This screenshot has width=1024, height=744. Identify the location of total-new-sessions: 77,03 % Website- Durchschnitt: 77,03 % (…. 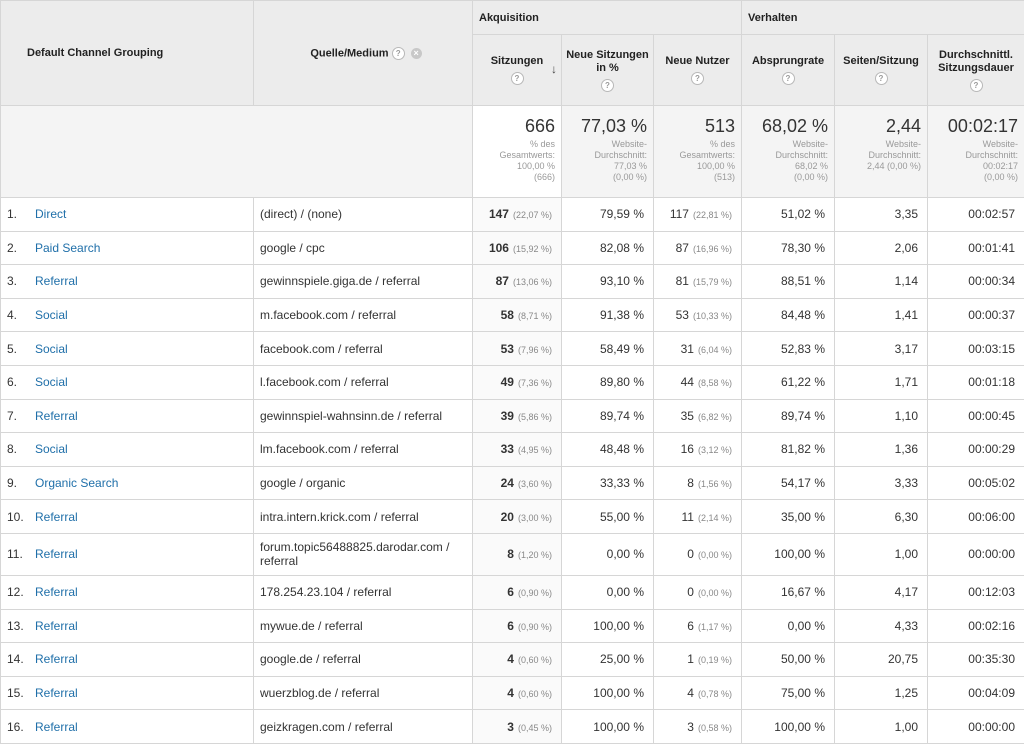
(608, 152).